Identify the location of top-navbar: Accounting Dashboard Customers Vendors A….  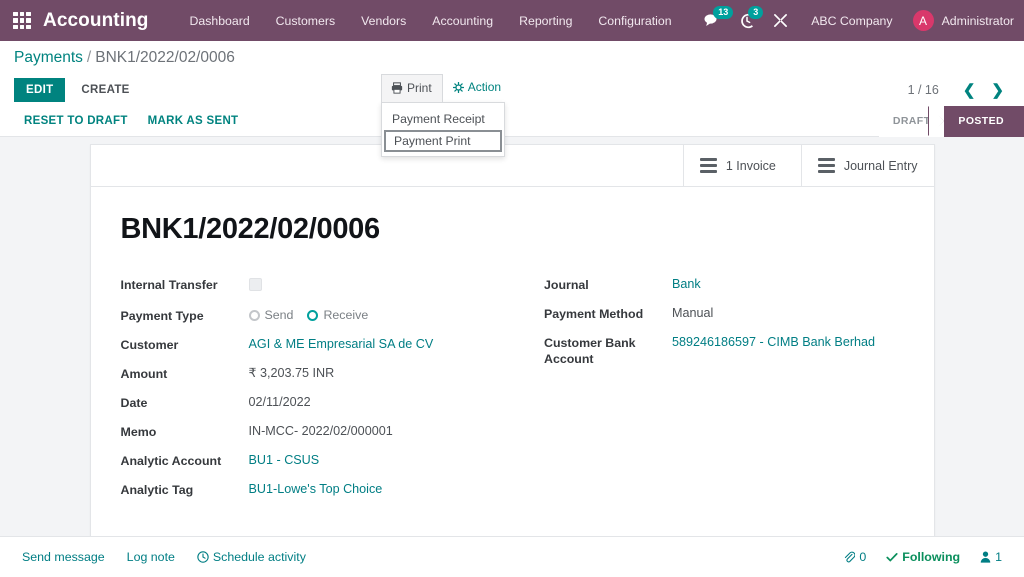
(512, 20).